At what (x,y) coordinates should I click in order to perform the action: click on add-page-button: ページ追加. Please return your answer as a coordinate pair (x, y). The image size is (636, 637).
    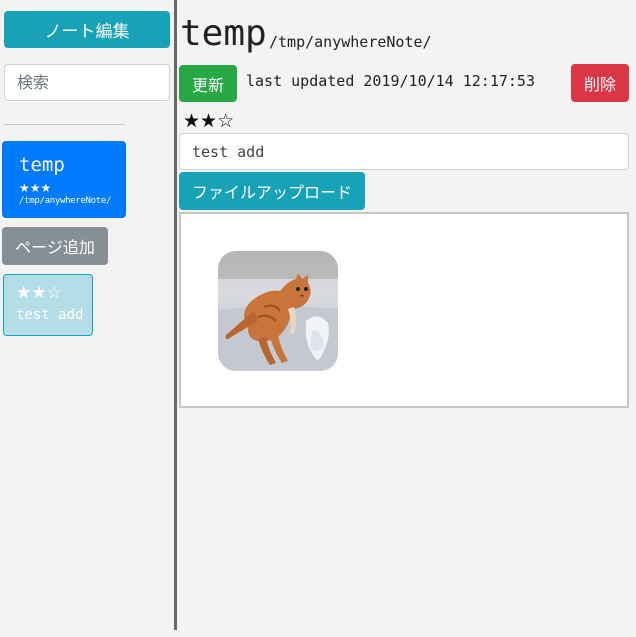
    Looking at the image, I should click on (55, 246).